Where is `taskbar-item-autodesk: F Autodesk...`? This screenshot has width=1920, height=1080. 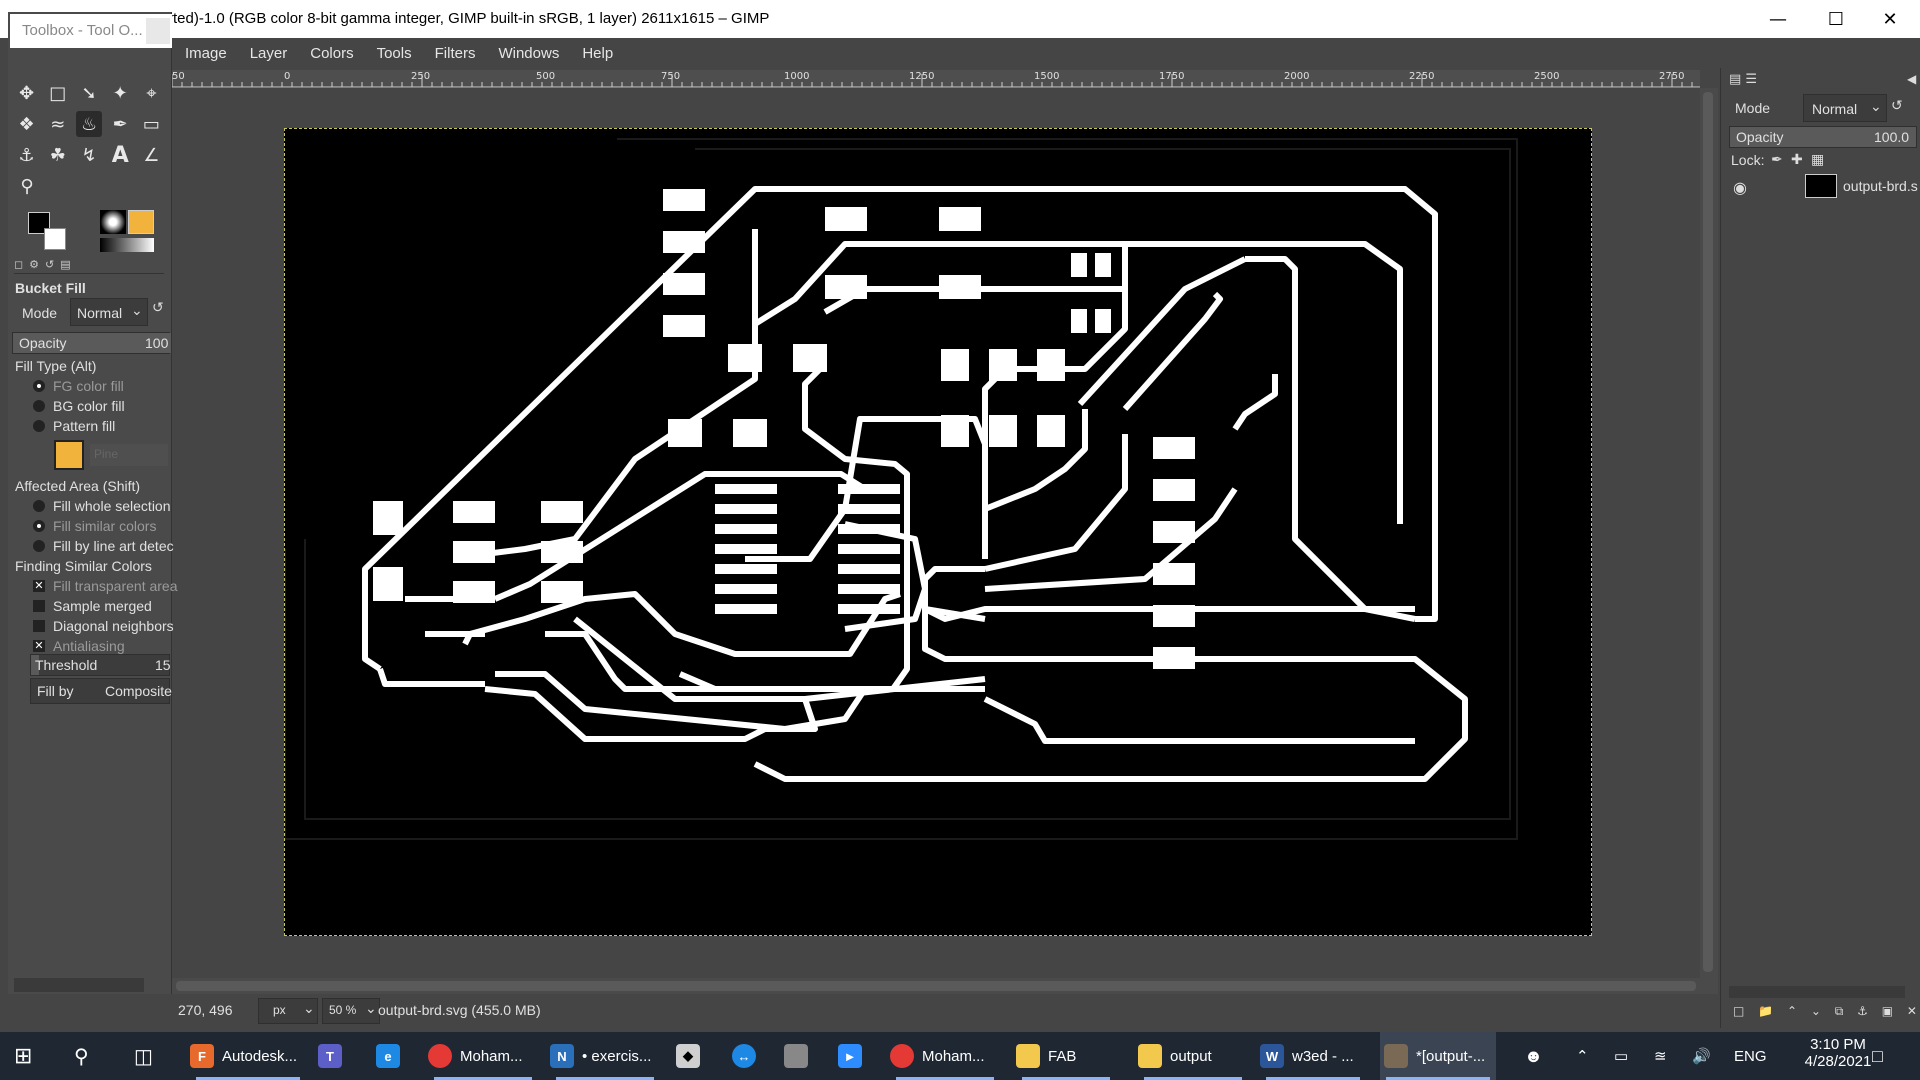 taskbar-item-autodesk: F Autodesk... is located at coordinates (248, 1056).